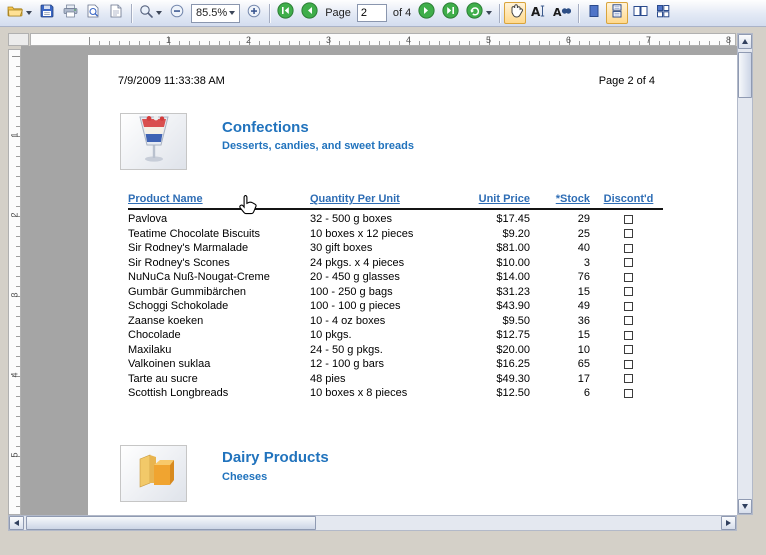 This screenshot has height=555, width=766. I want to click on continuous-view-button, so click(617, 13).